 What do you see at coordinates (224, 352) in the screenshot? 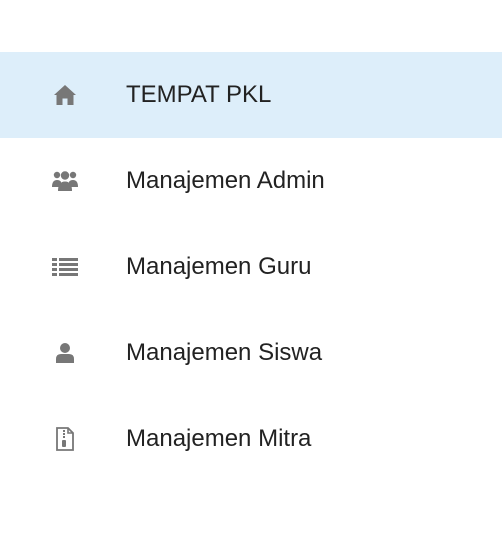
I see `sidebar-item-label: Manajemen Siswa` at bounding box center [224, 352].